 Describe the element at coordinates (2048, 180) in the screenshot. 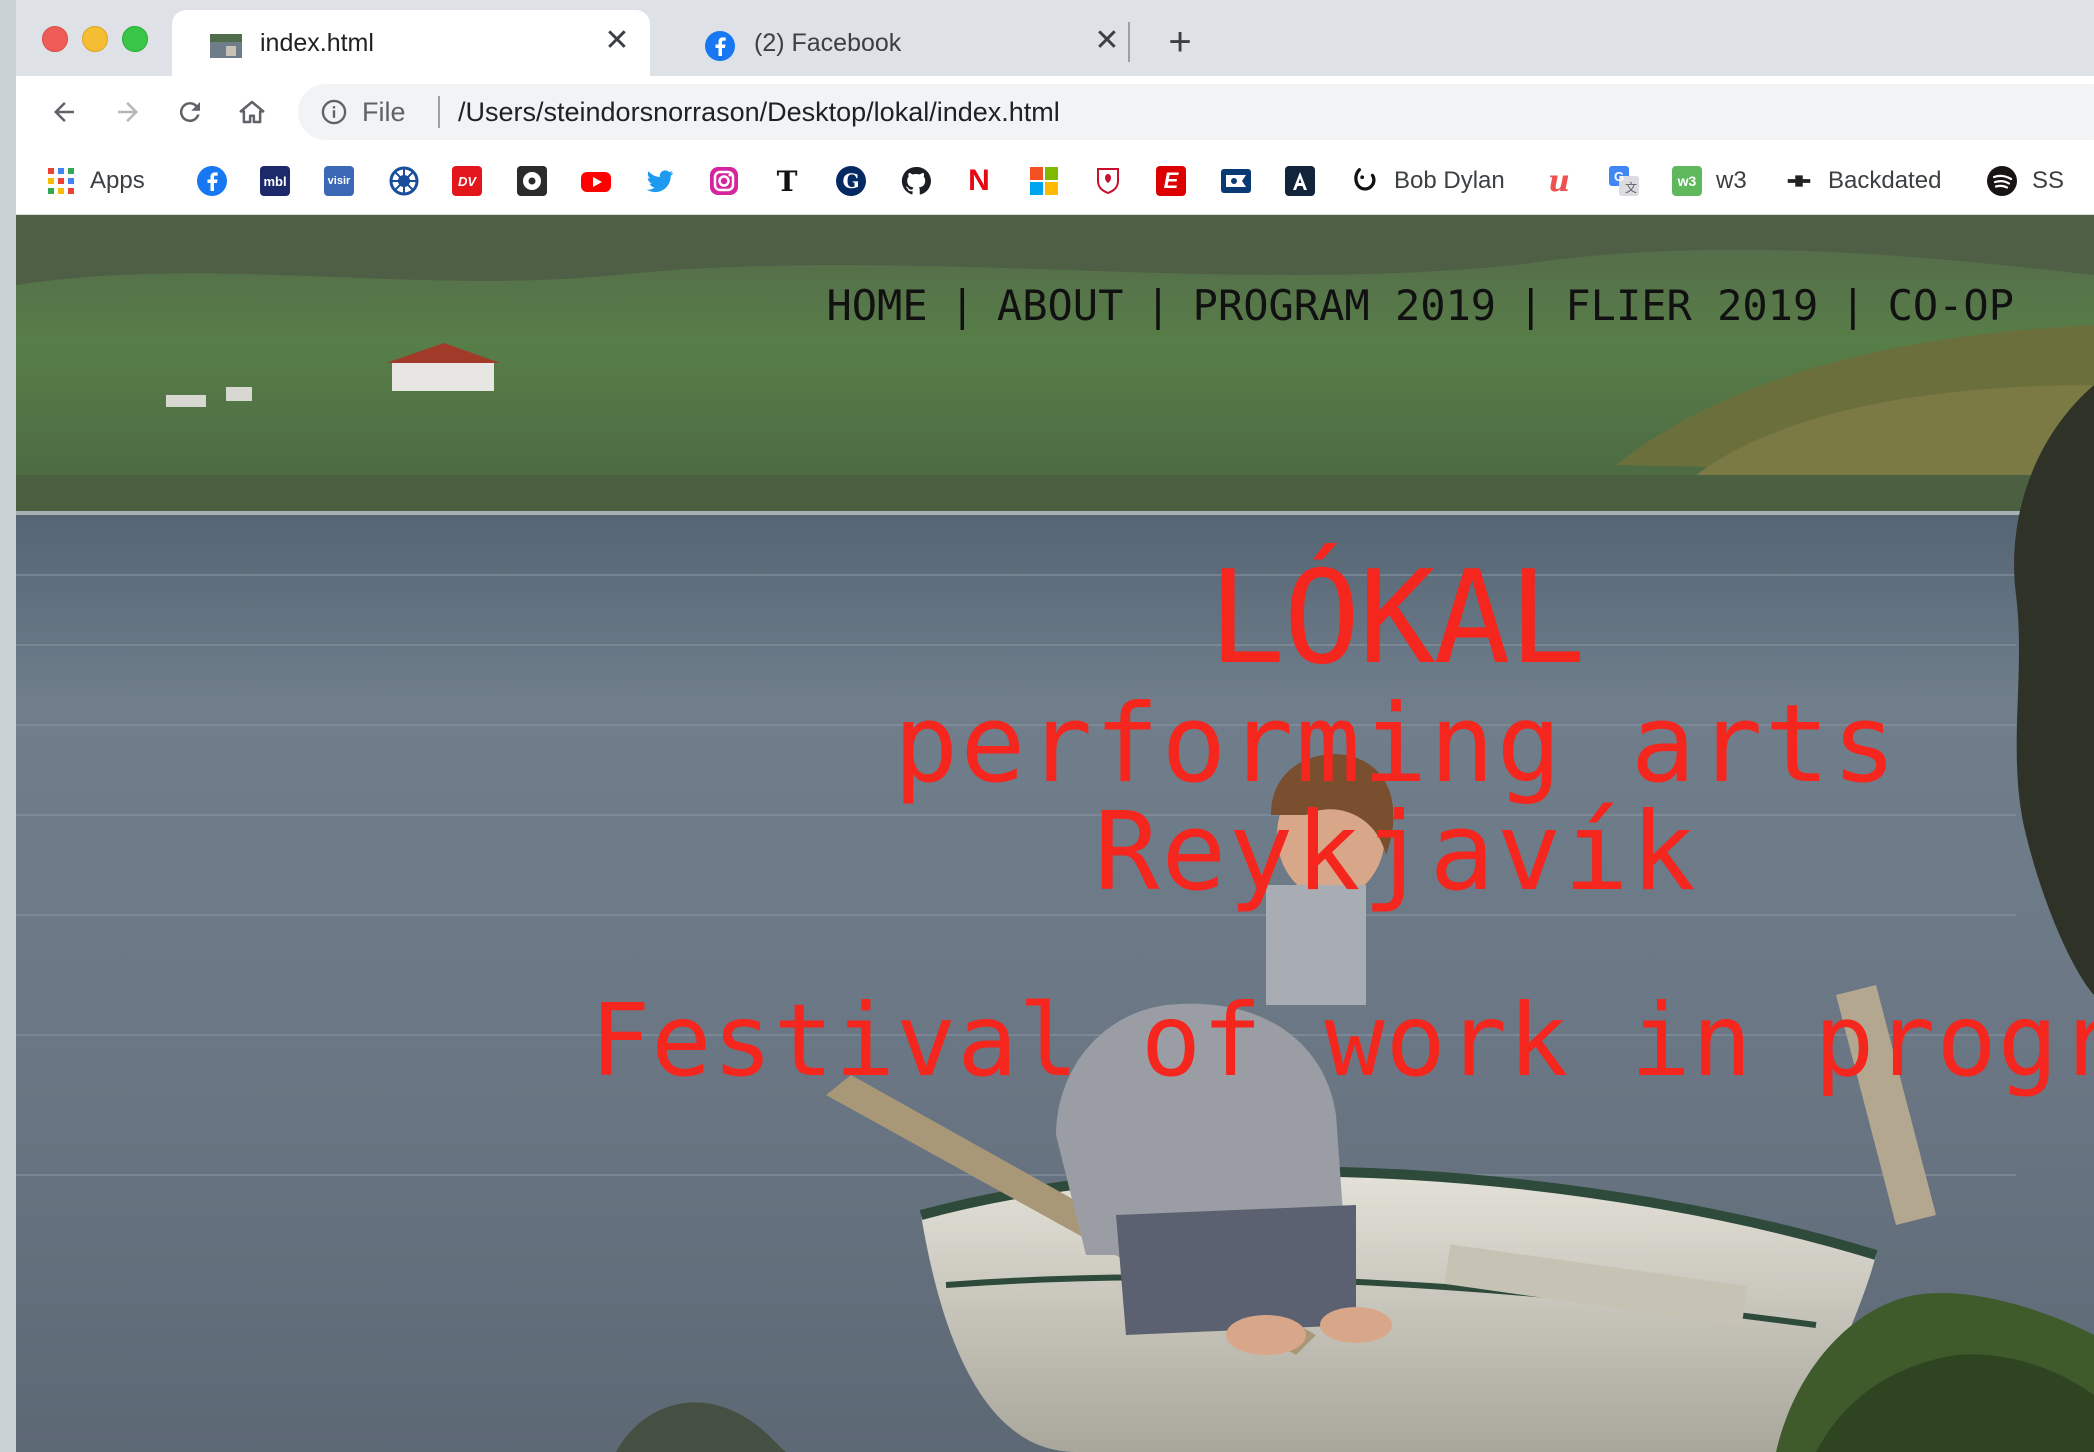

I see `bookmark-label: SS` at that location.